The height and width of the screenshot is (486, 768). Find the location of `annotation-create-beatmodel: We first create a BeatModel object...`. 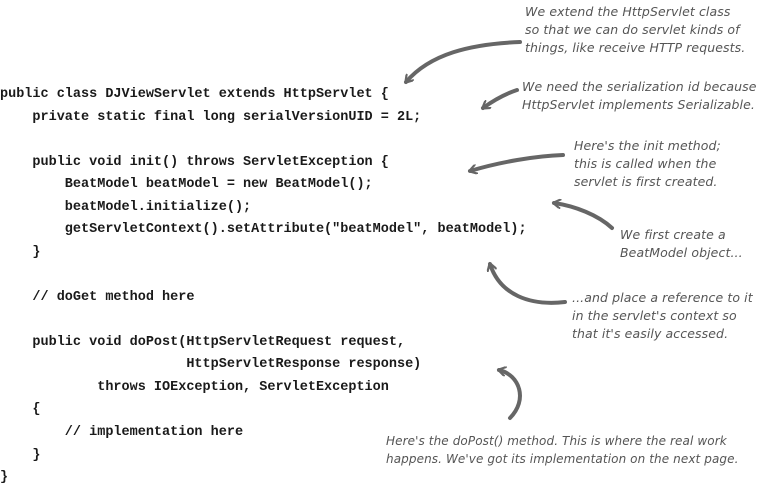

annotation-create-beatmodel: We first create a BeatModel object... is located at coordinates (681, 243).